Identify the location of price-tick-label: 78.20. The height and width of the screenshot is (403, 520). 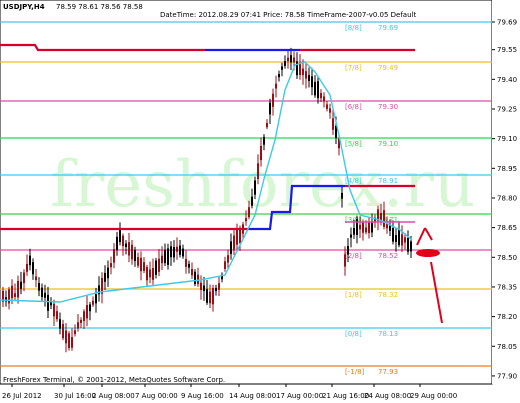
(507, 317).